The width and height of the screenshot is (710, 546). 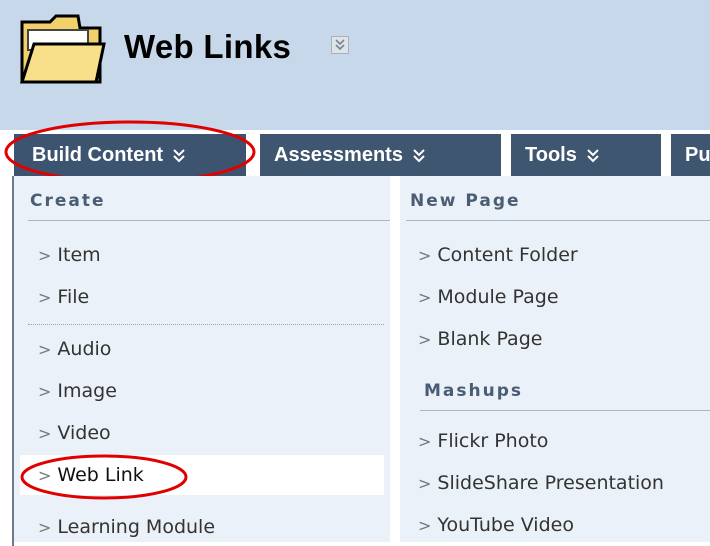 I want to click on menu-item-label: Image, so click(x=87, y=391).